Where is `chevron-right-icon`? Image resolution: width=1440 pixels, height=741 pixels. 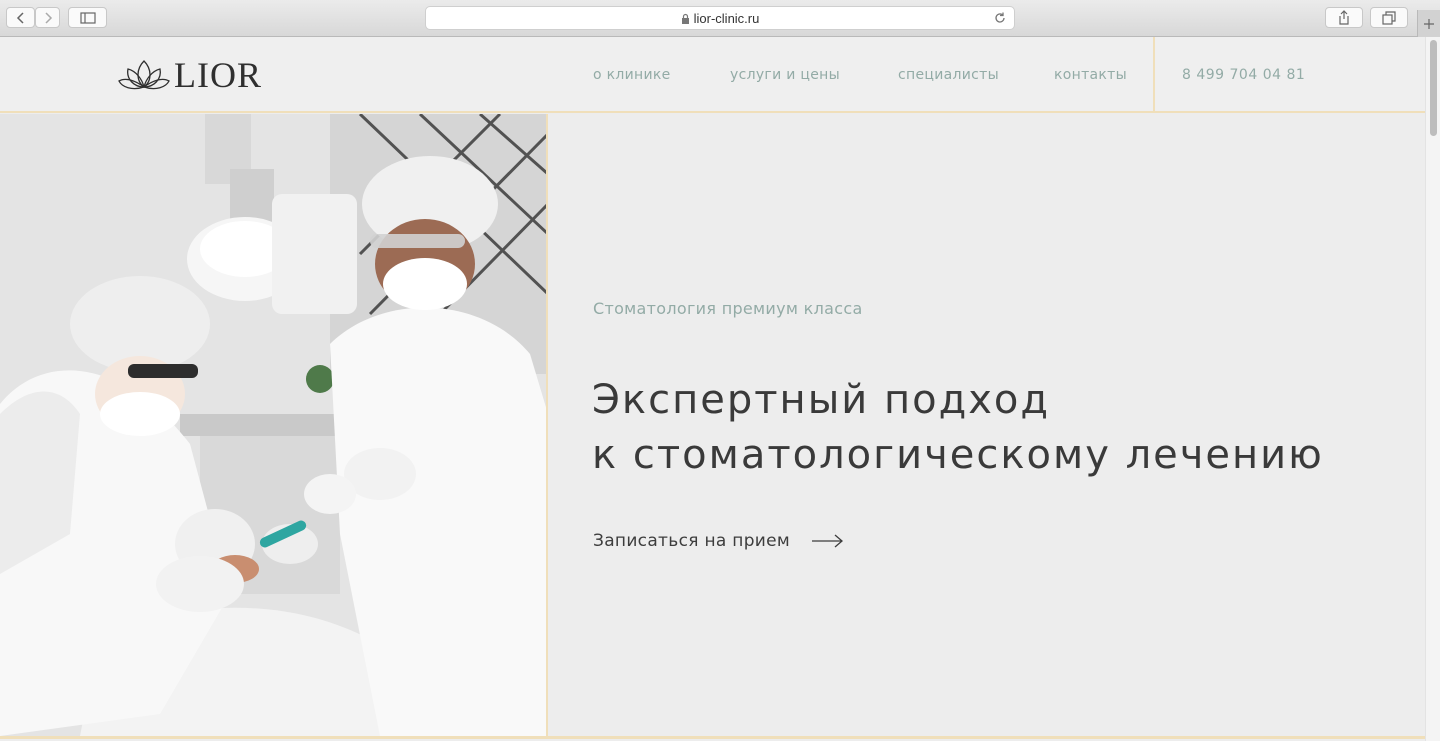 chevron-right-icon is located at coordinates (48, 17).